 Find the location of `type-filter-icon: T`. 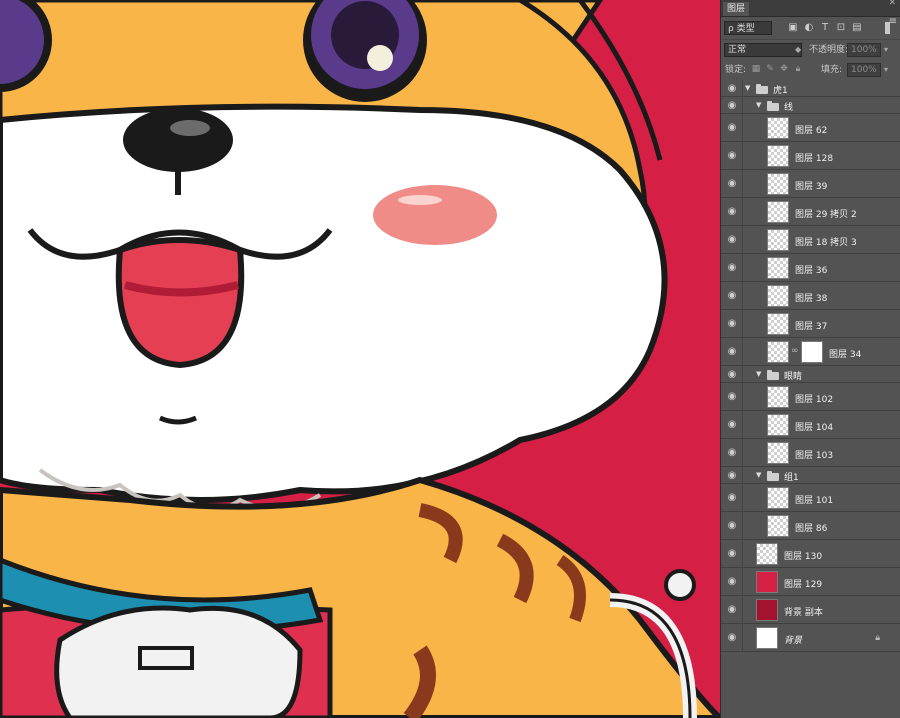

type-filter-icon: T is located at coordinates (825, 28).